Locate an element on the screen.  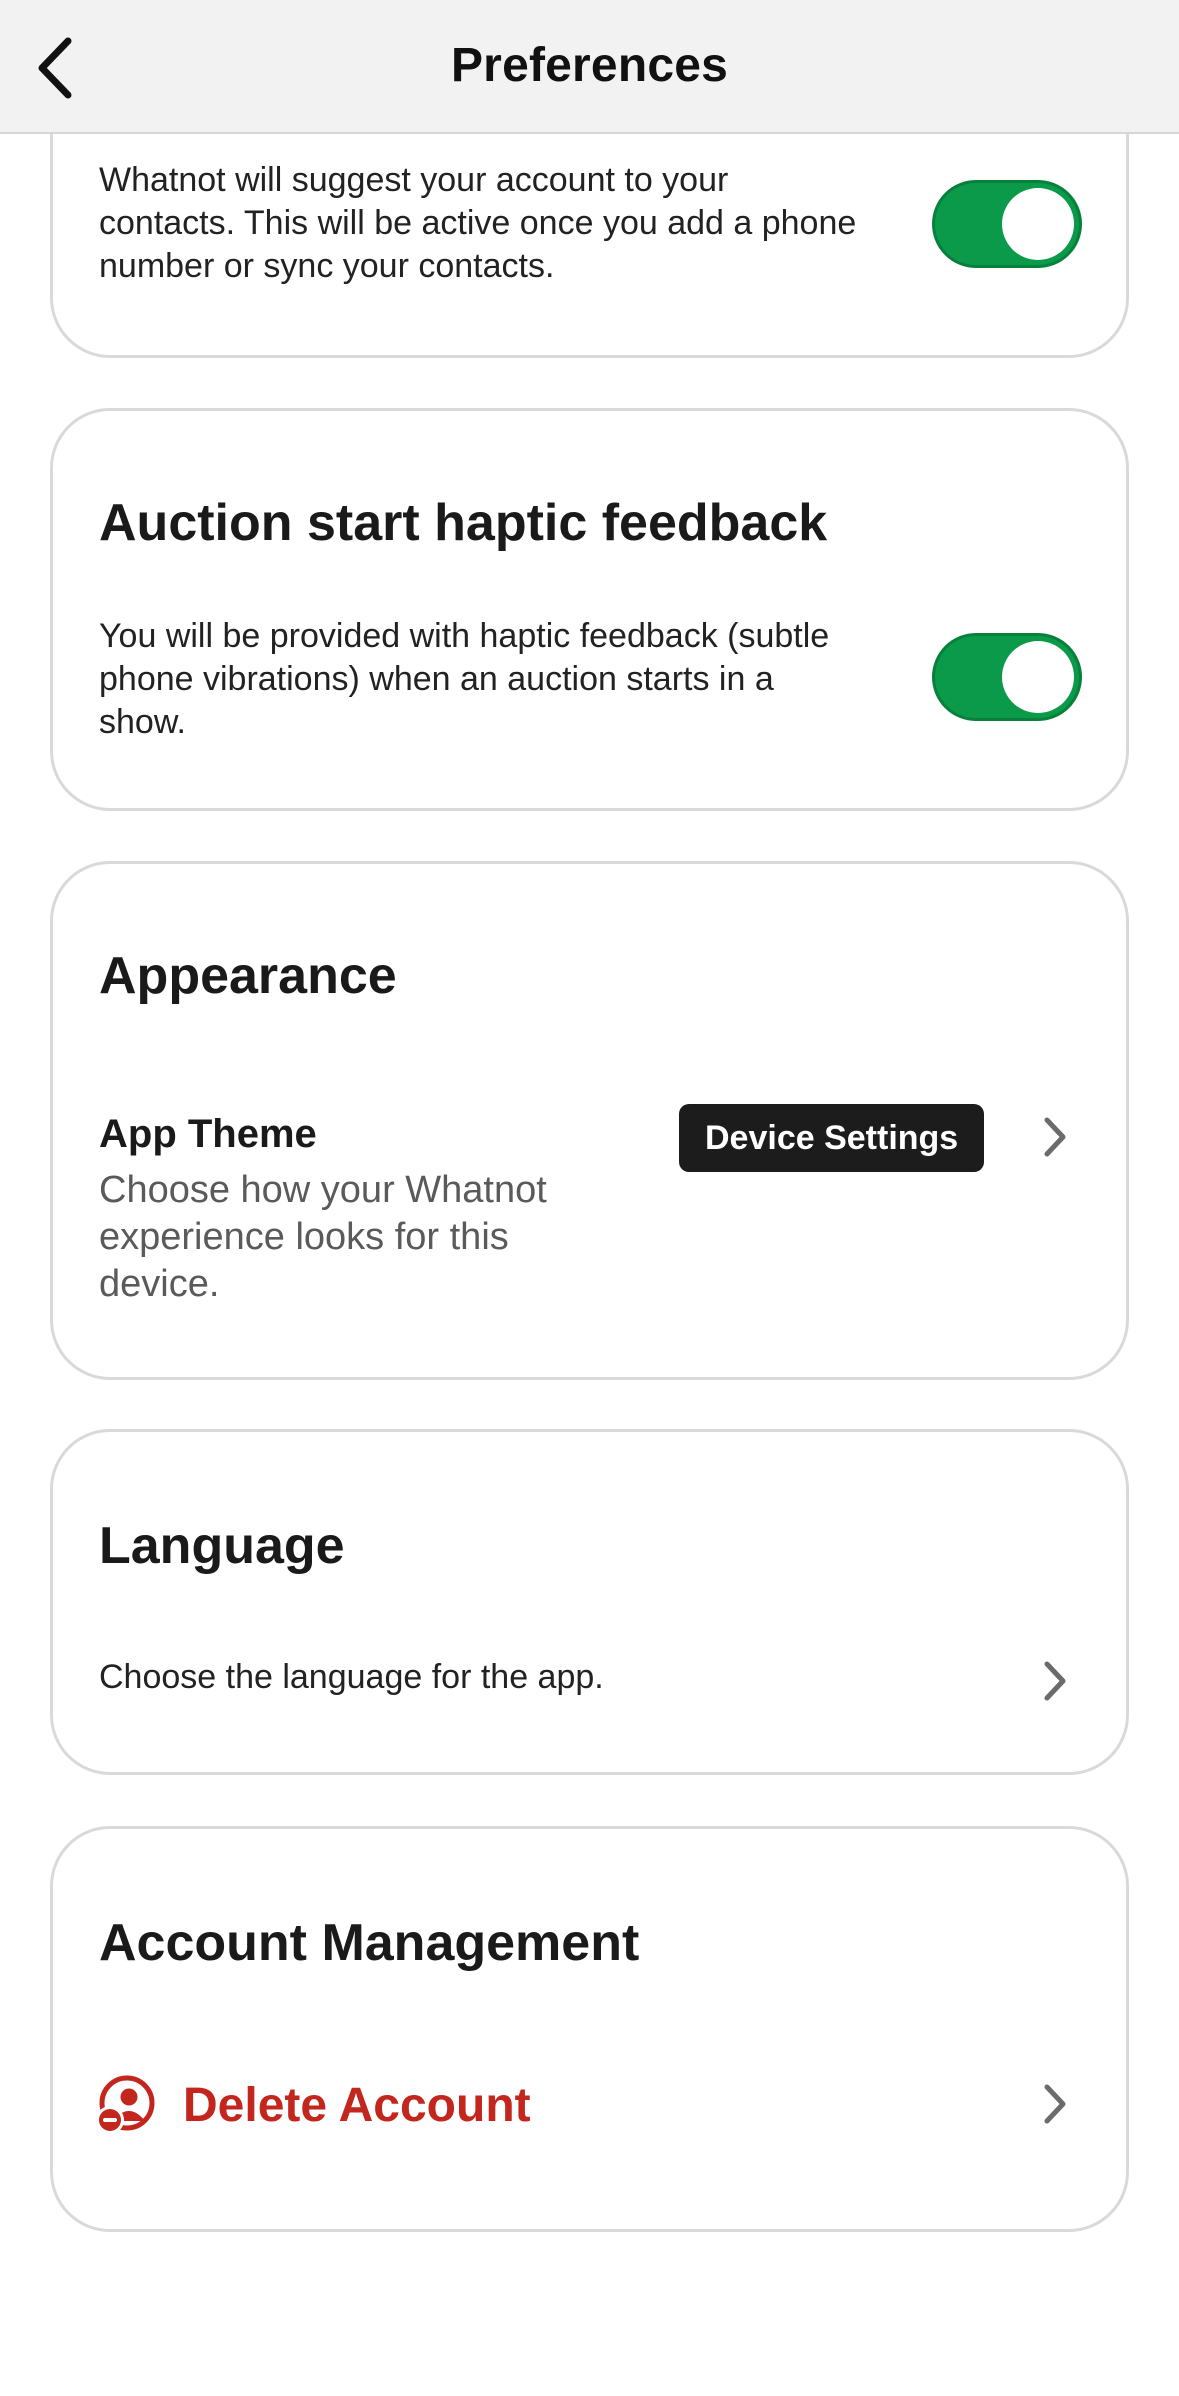
language-description: Choose the language for the app. is located at coordinates (351, 1677).